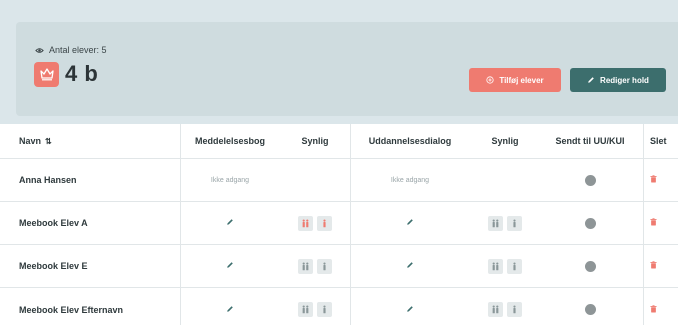 The height and width of the screenshot is (325, 678). I want to click on table-row: Meebook Elev E, so click(339, 266).